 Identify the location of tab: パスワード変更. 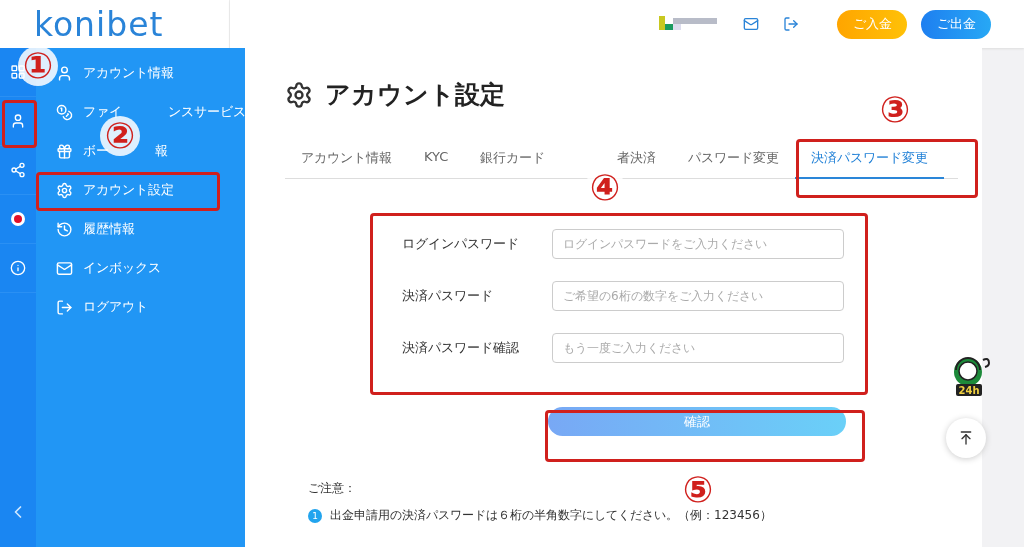
(734, 164).